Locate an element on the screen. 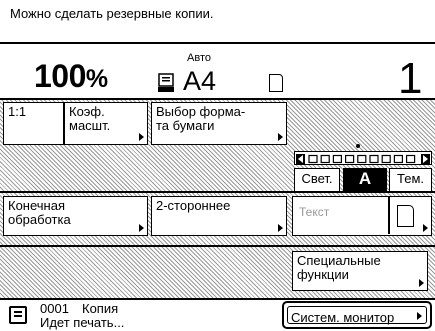 This screenshot has width=435, height=331. ratio-1-1-button: 1:1 is located at coordinates (33, 123).